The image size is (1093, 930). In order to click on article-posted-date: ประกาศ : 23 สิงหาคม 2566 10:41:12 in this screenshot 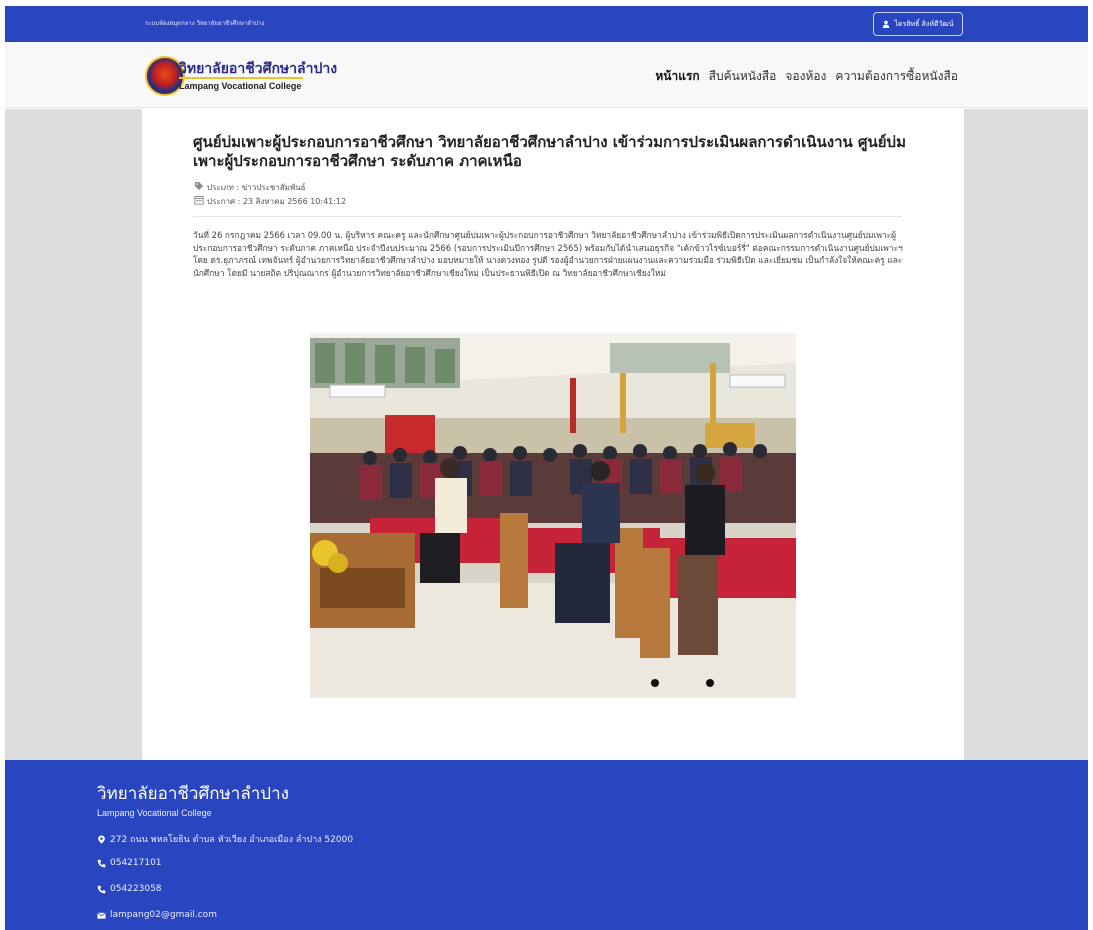, I will do `click(277, 201)`.